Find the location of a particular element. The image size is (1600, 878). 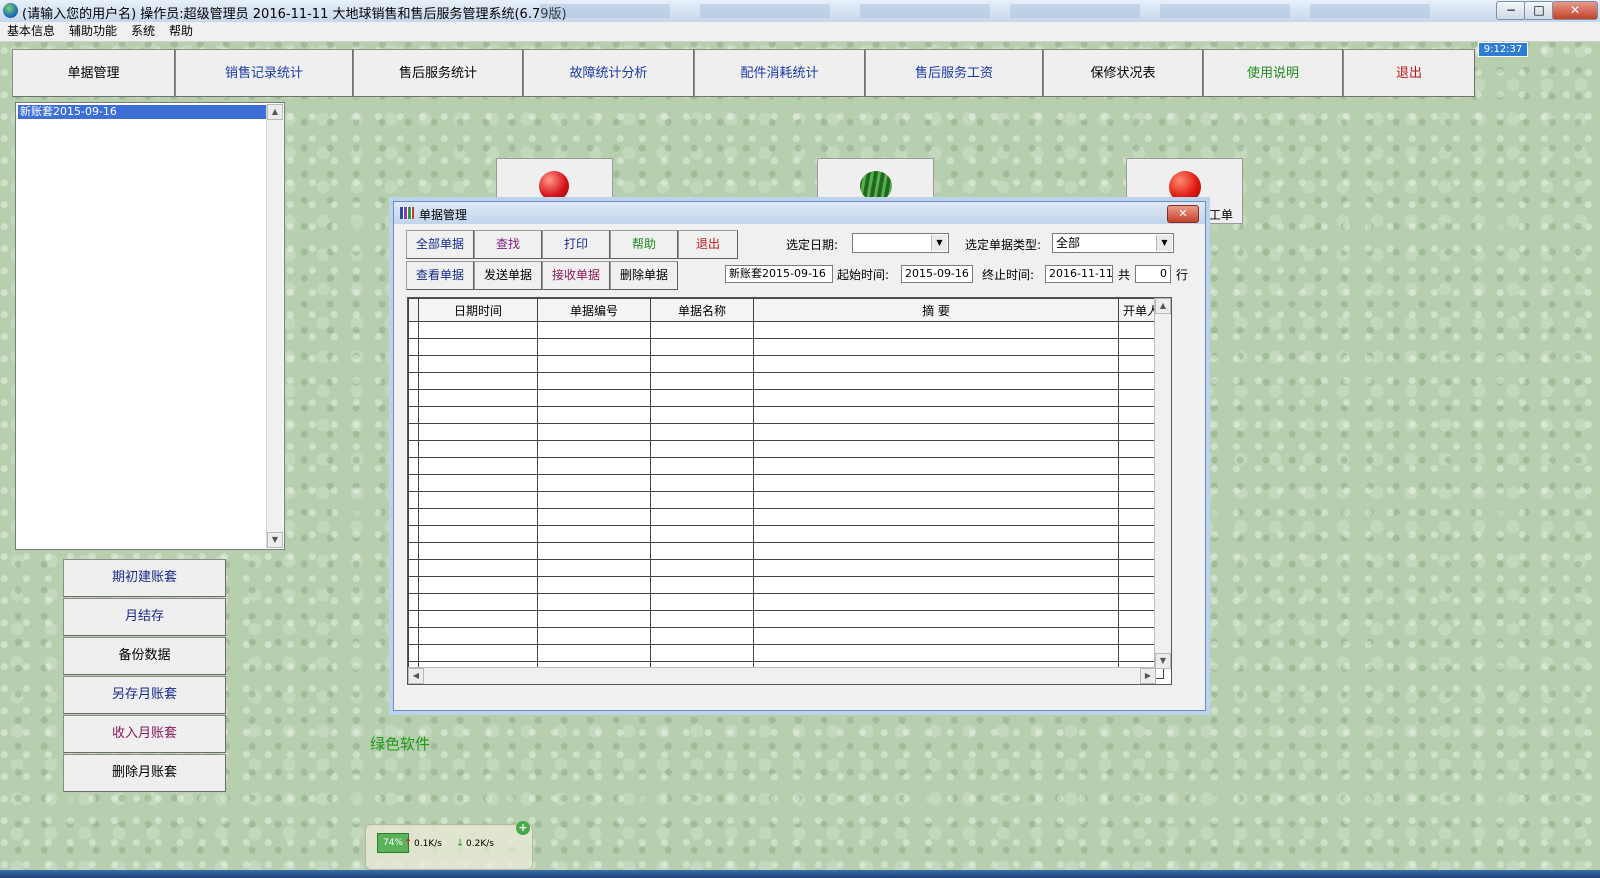

view-document-button: 查看单据 is located at coordinates (440, 275).